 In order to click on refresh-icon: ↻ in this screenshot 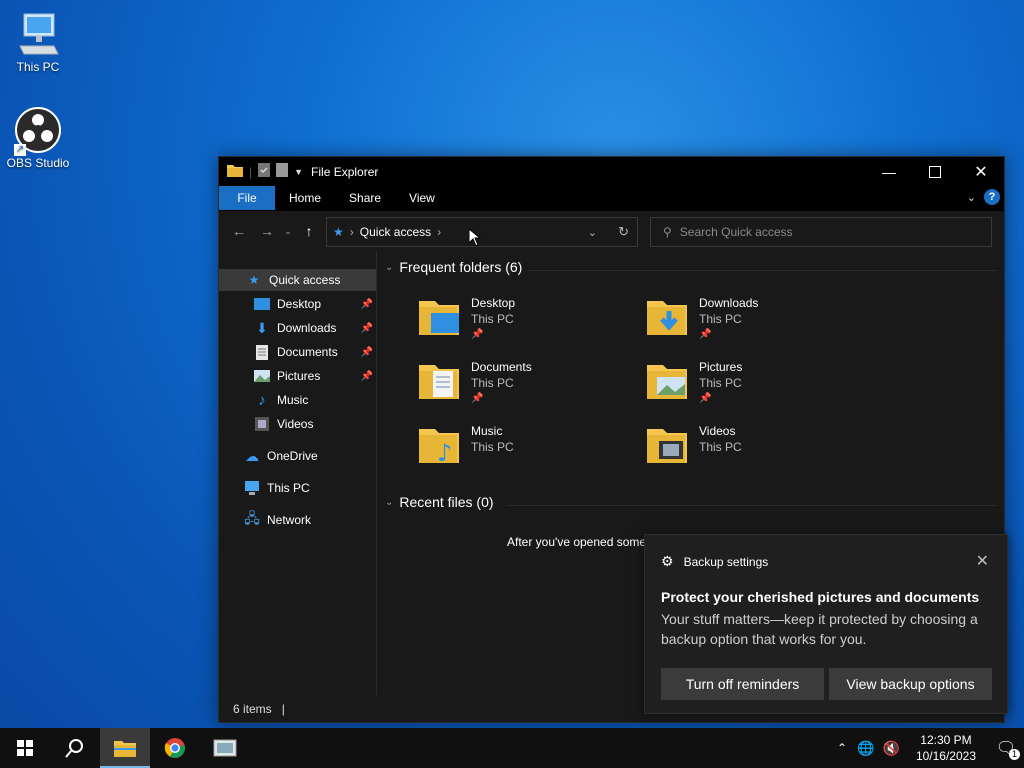, I will do `click(623, 232)`.